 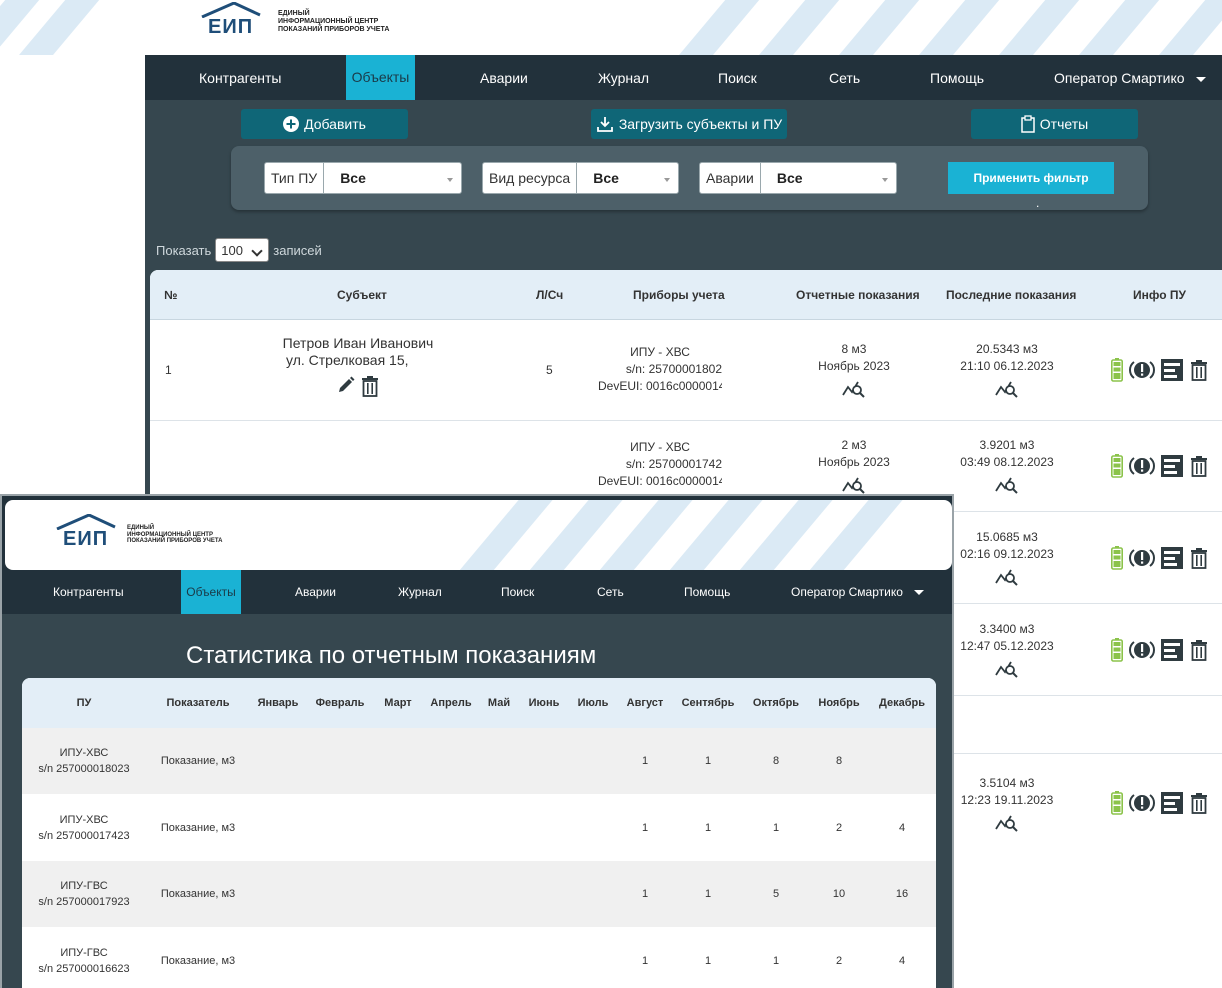 What do you see at coordinates (392, 178) in the screenshot?
I see `pu-type-value: Все` at bounding box center [392, 178].